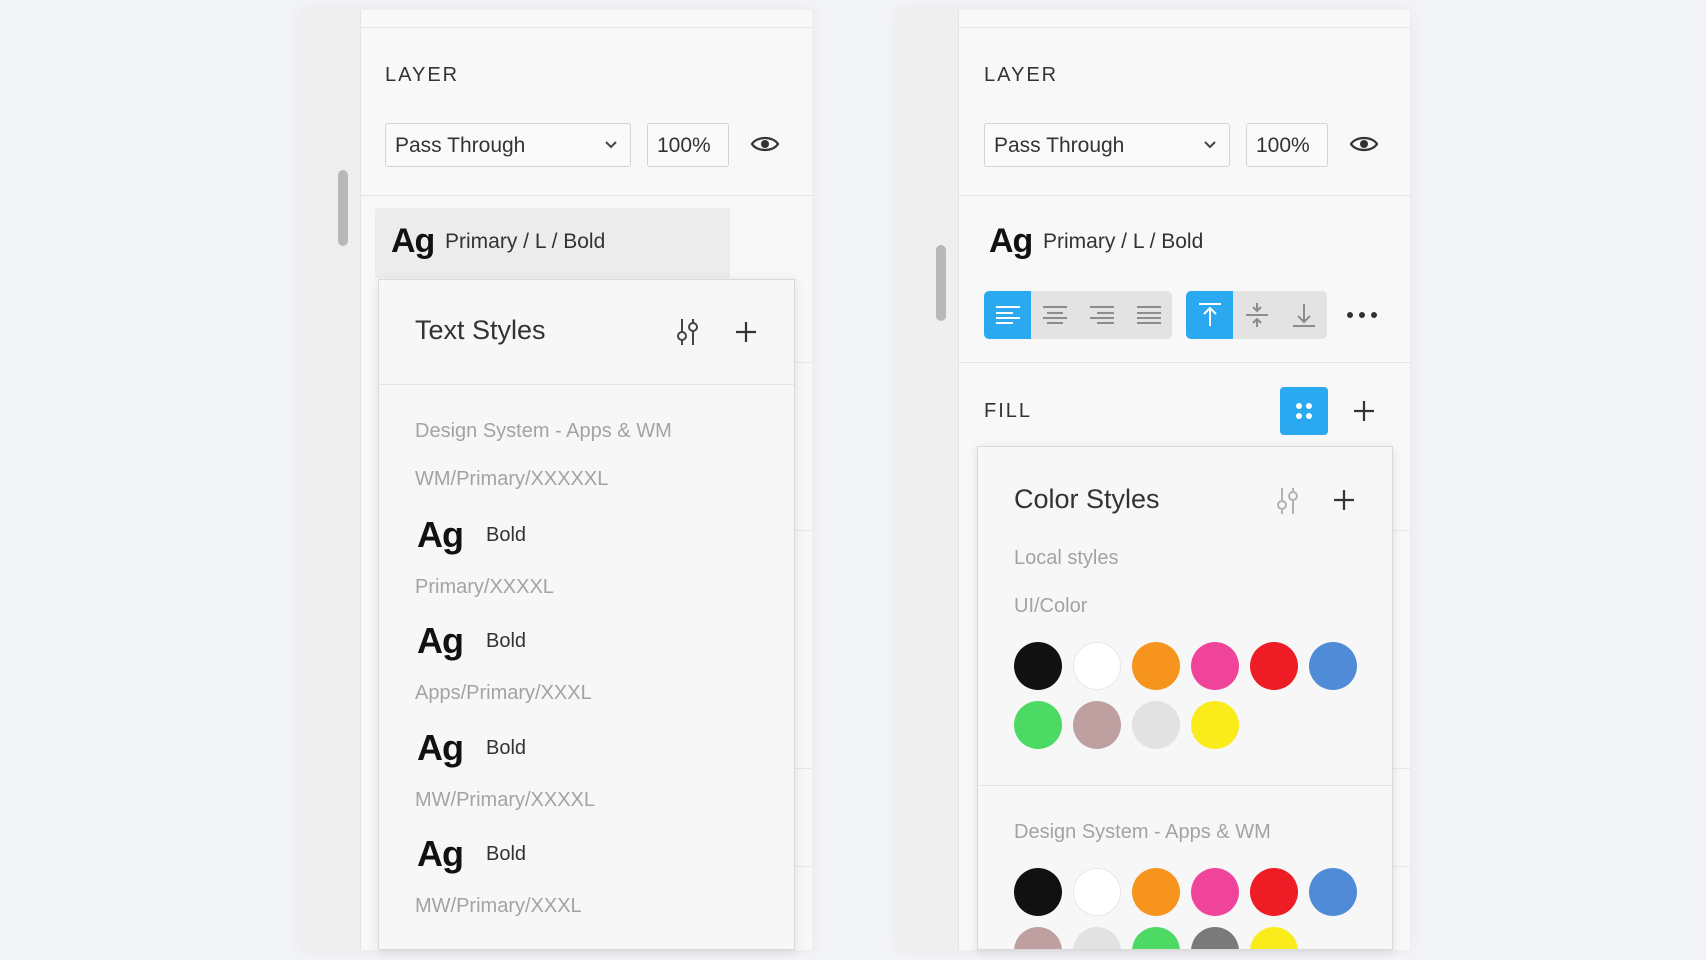 The image size is (1706, 960). What do you see at coordinates (505, 800) in the screenshot?
I see `style-name: MW/Primary/XXXXL` at bounding box center [505, 800].